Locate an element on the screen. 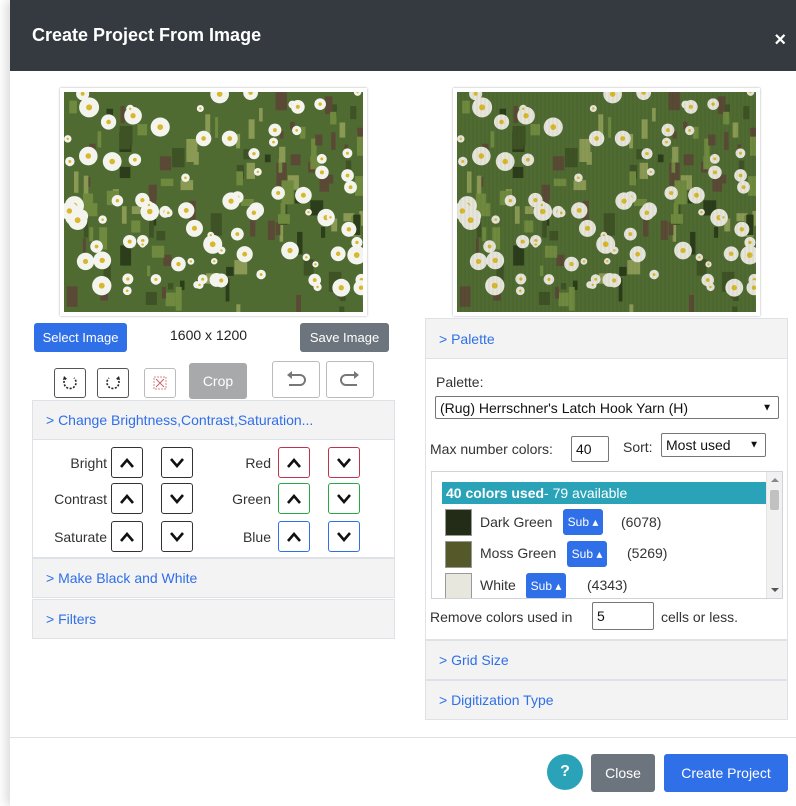 Image resolution: width=796 pixels, height=806 pixels. colors-scrollbar is located at coordinates (774, 535).